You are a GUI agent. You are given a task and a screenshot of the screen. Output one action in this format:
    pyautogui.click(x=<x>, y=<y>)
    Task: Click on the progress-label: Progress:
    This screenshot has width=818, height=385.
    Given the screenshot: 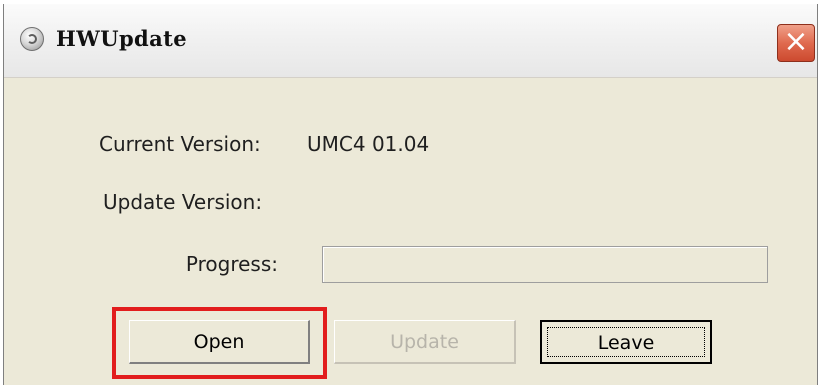 What is the action you would take?
    pyautogui.click(x=231, y=264)
    